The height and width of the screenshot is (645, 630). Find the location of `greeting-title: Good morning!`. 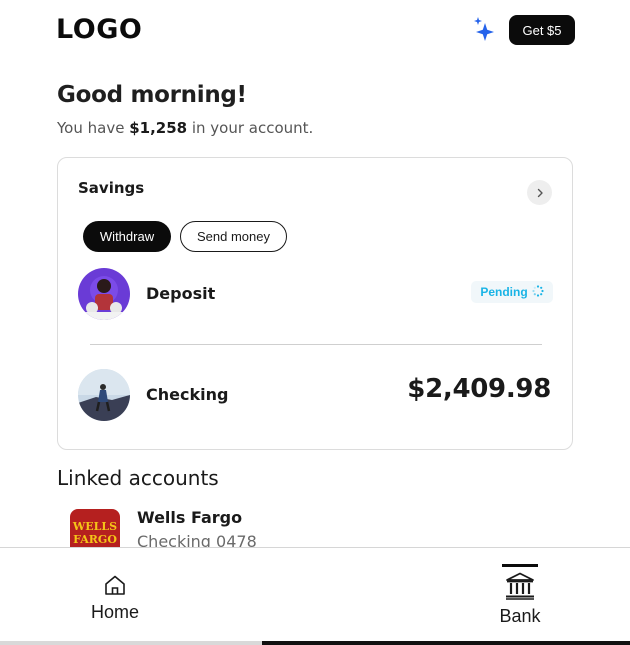

greeting-title: Good morning! is located at coordinates (152, 95).